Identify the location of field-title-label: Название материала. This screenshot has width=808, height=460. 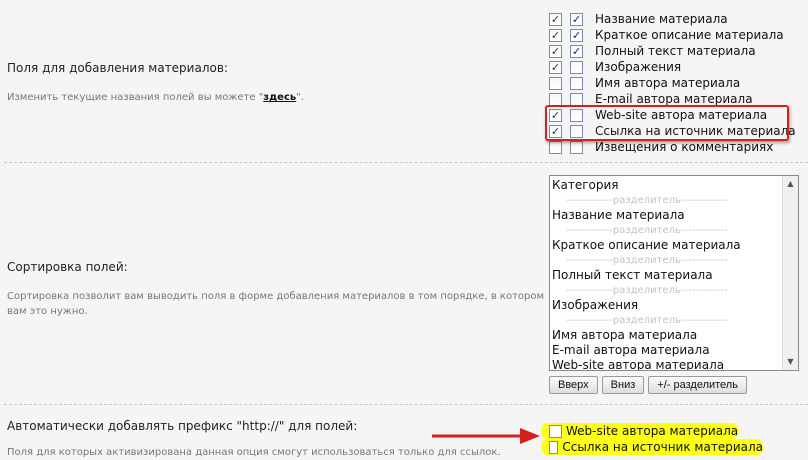
(661, 19).